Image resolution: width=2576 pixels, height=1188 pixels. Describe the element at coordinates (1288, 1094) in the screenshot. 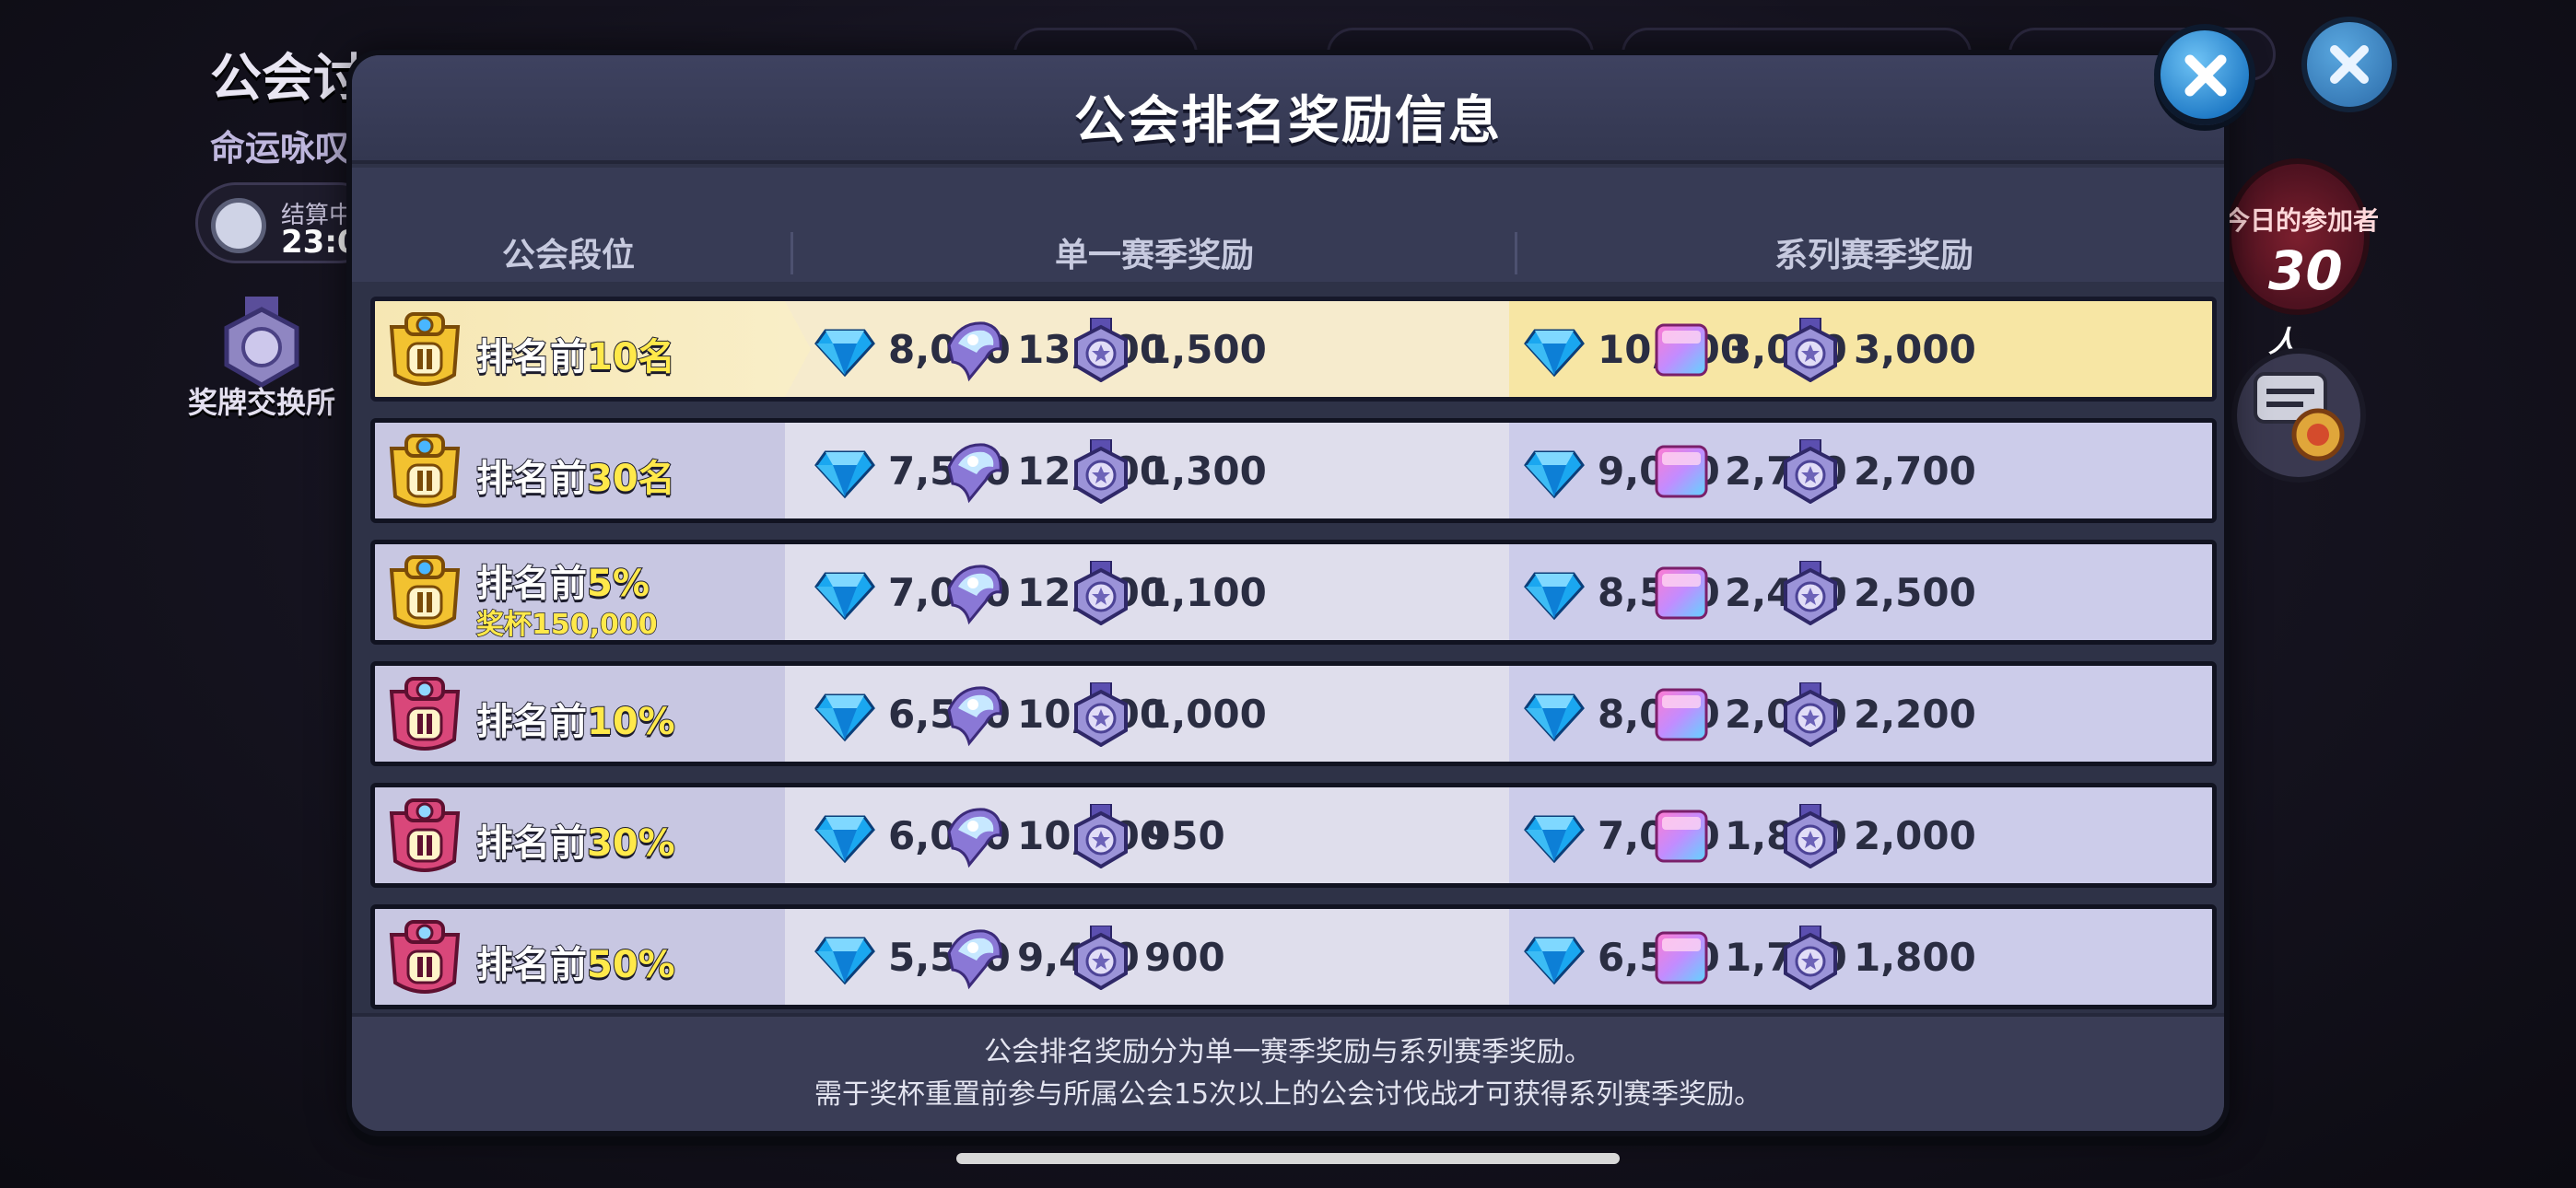

I see `footer-note-2: 需于奖杯重置前参与所属公会15次以上的公会讨伐战才可获得系列赛季奖励。` at that location.